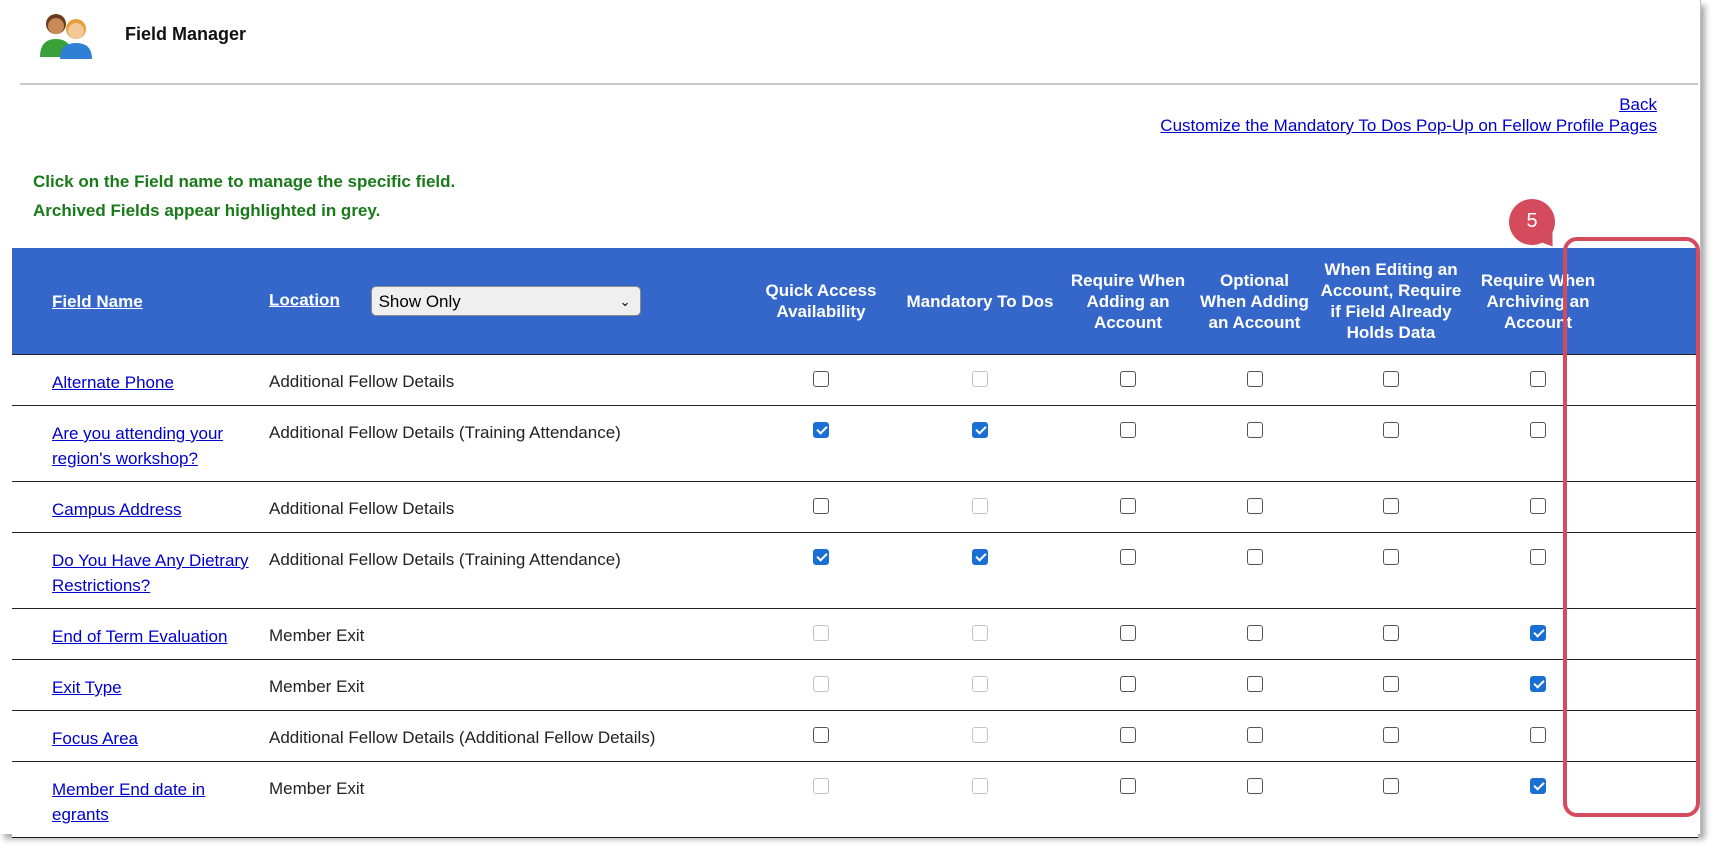  What do you see at coordinates (1532, 222) in the screenshot?
I see `annotation-step-badge: 5` at bounding box center [1532, 222].